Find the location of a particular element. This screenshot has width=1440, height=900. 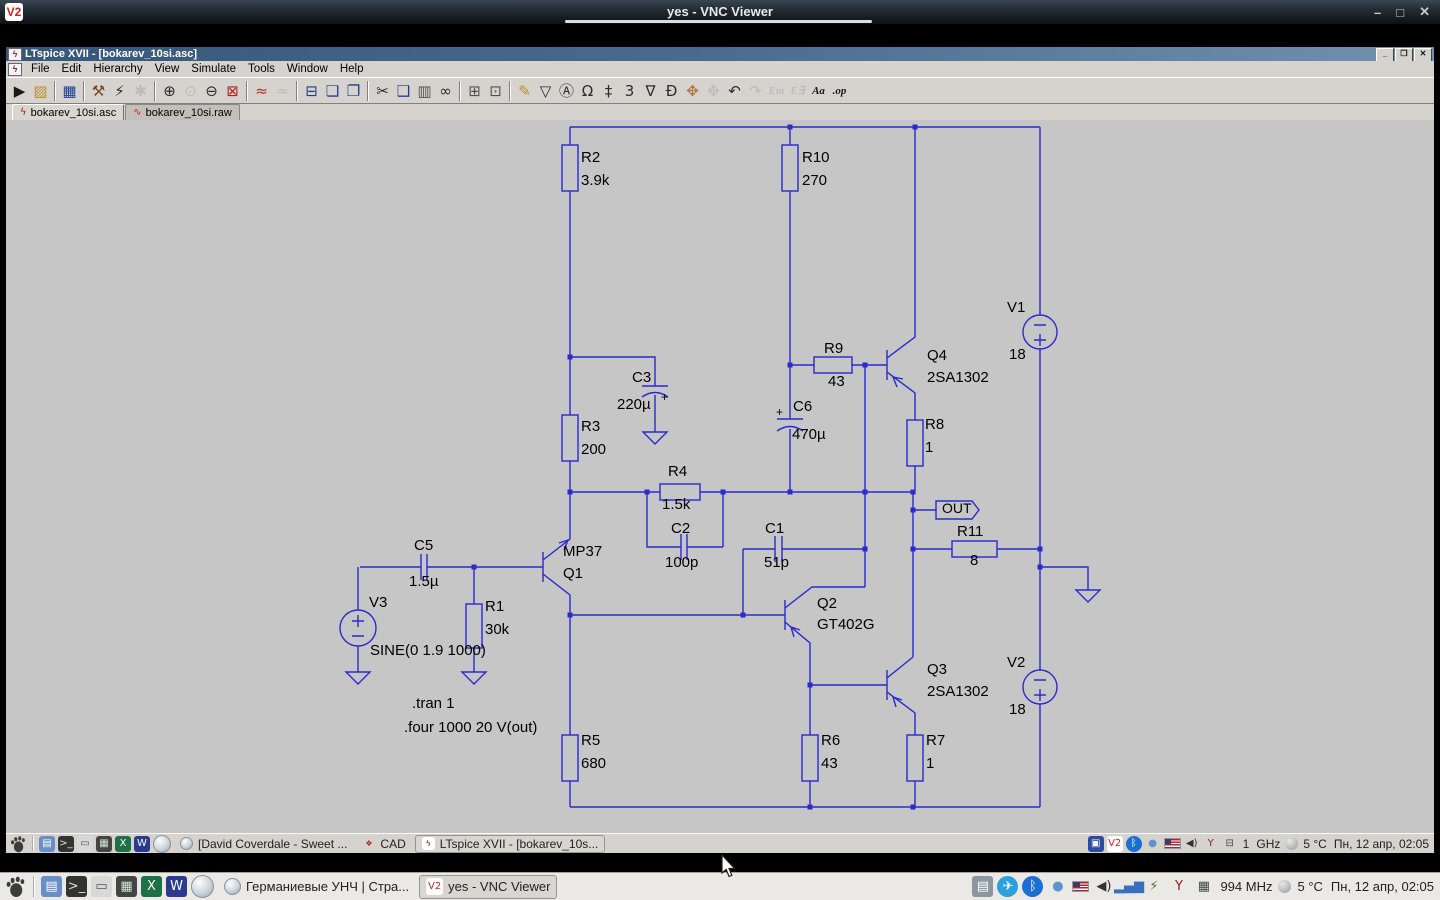

vnc-tray-icon: V2 is located at coordinates (1114, 843).